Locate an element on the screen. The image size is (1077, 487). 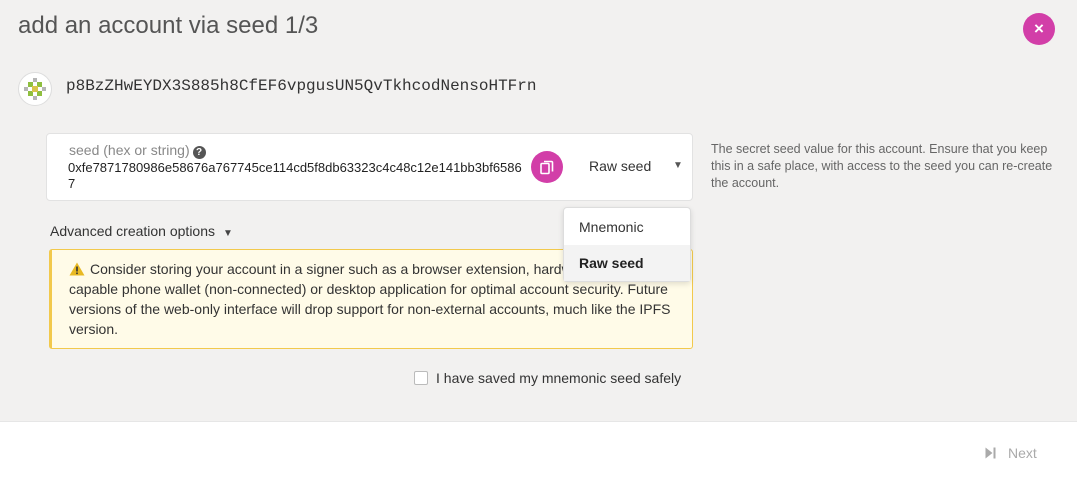
seed-type-select: Raw seed ▼ is located at coordinates (636, 166).